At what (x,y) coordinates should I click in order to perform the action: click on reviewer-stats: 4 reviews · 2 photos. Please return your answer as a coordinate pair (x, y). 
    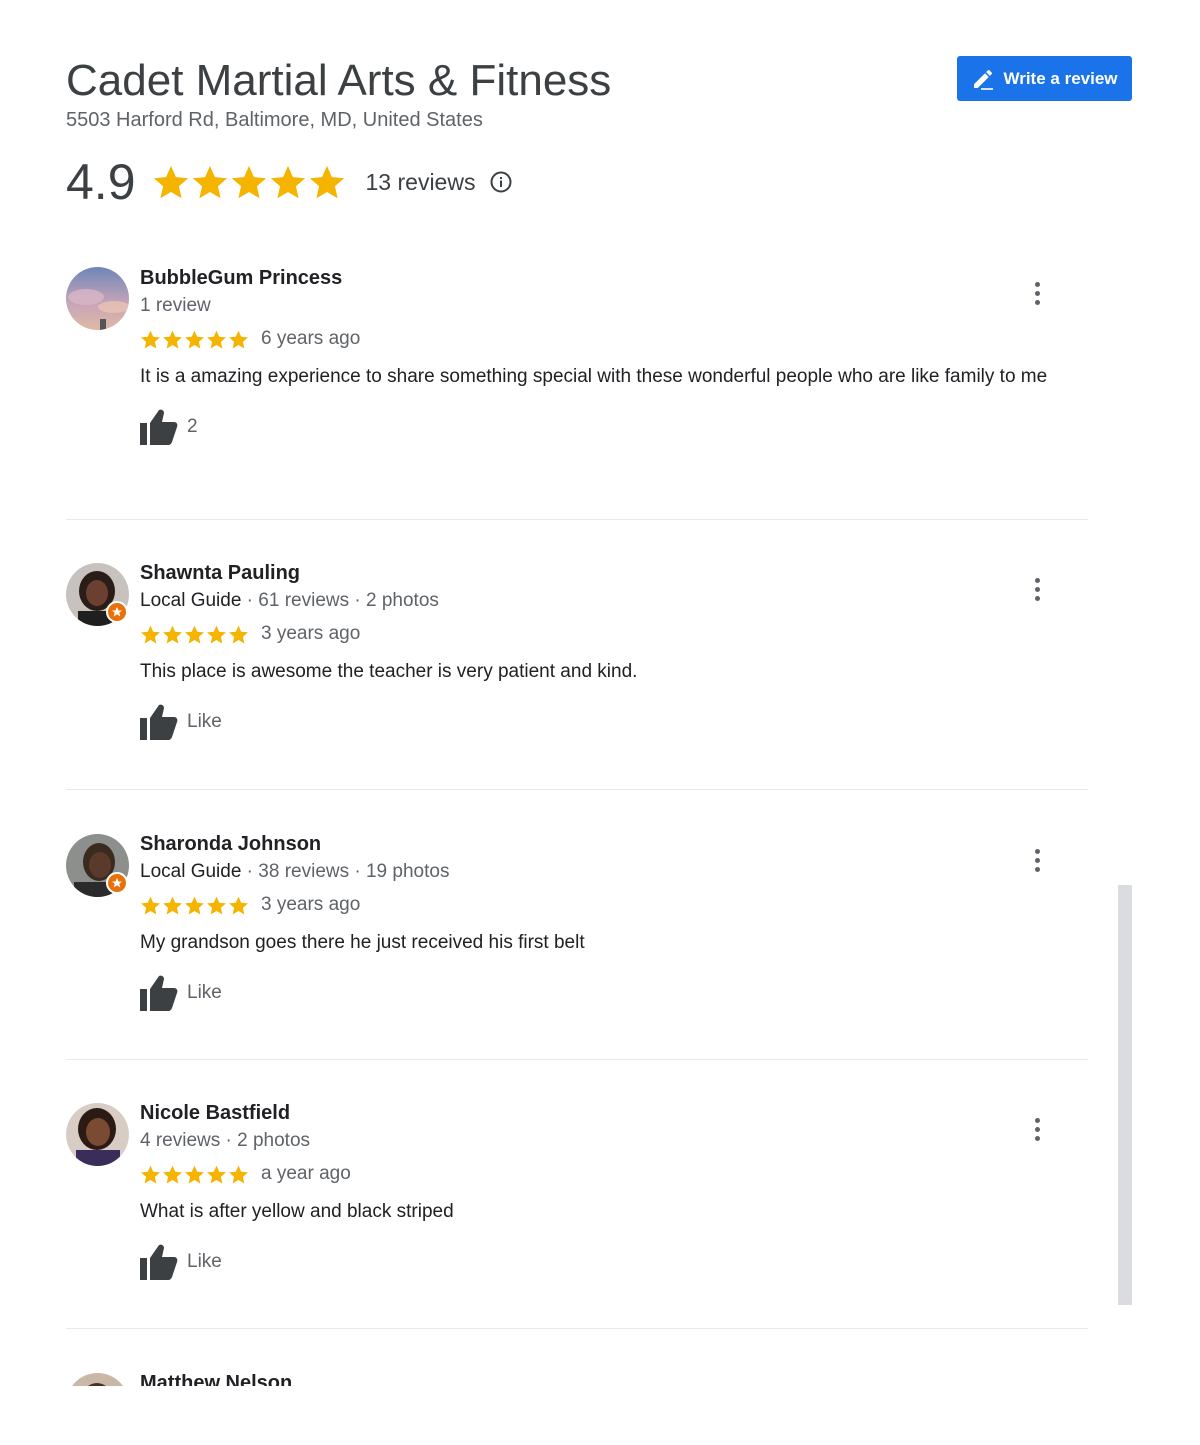
    Looking at the image, I should click on (225, 1140).